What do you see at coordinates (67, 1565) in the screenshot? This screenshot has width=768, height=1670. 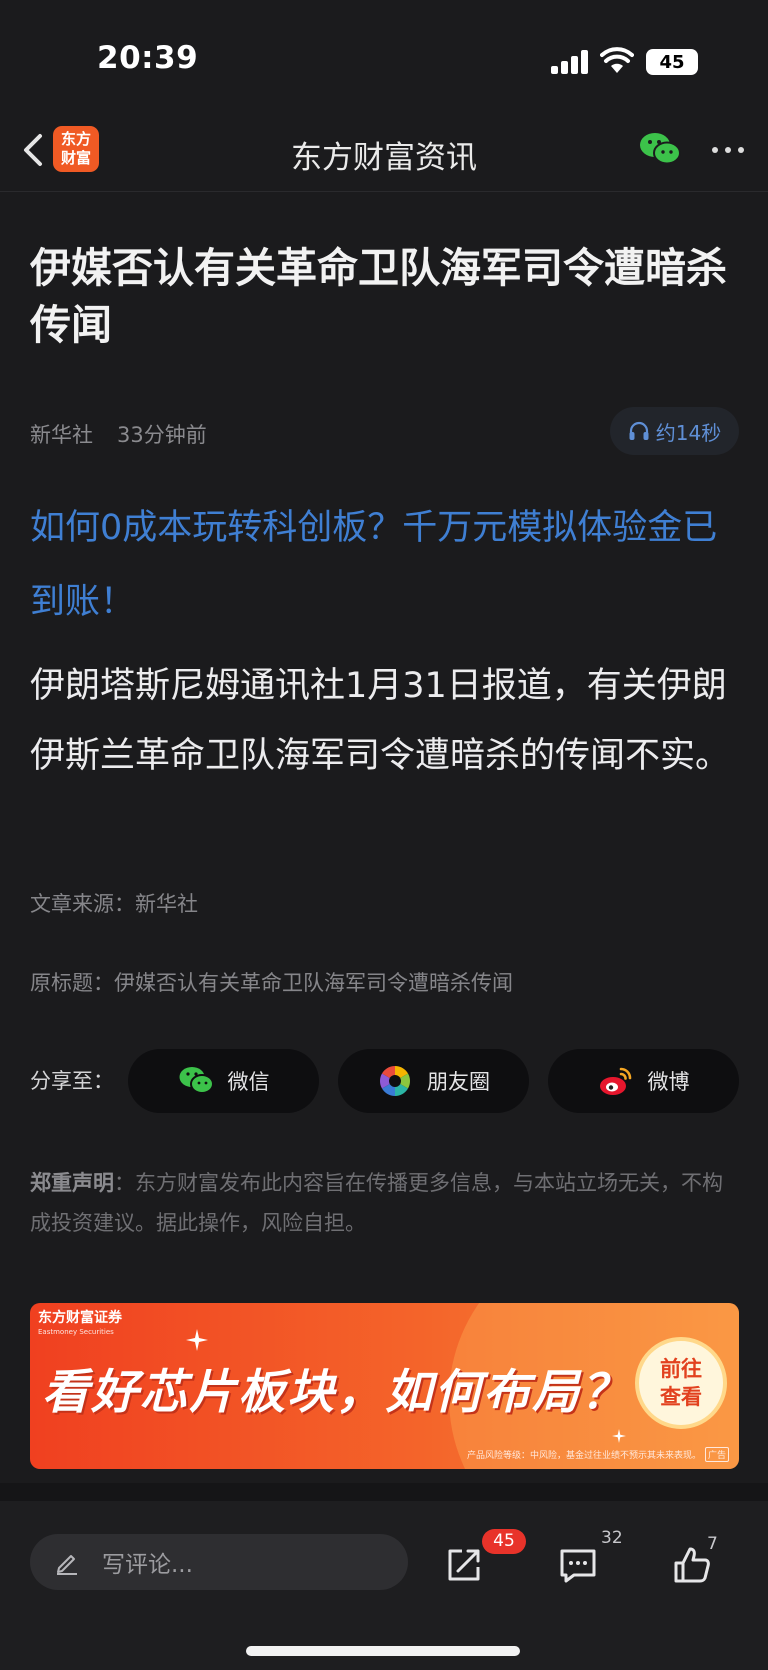 I see `pencil-icon` at bounding box center [67, 1565].